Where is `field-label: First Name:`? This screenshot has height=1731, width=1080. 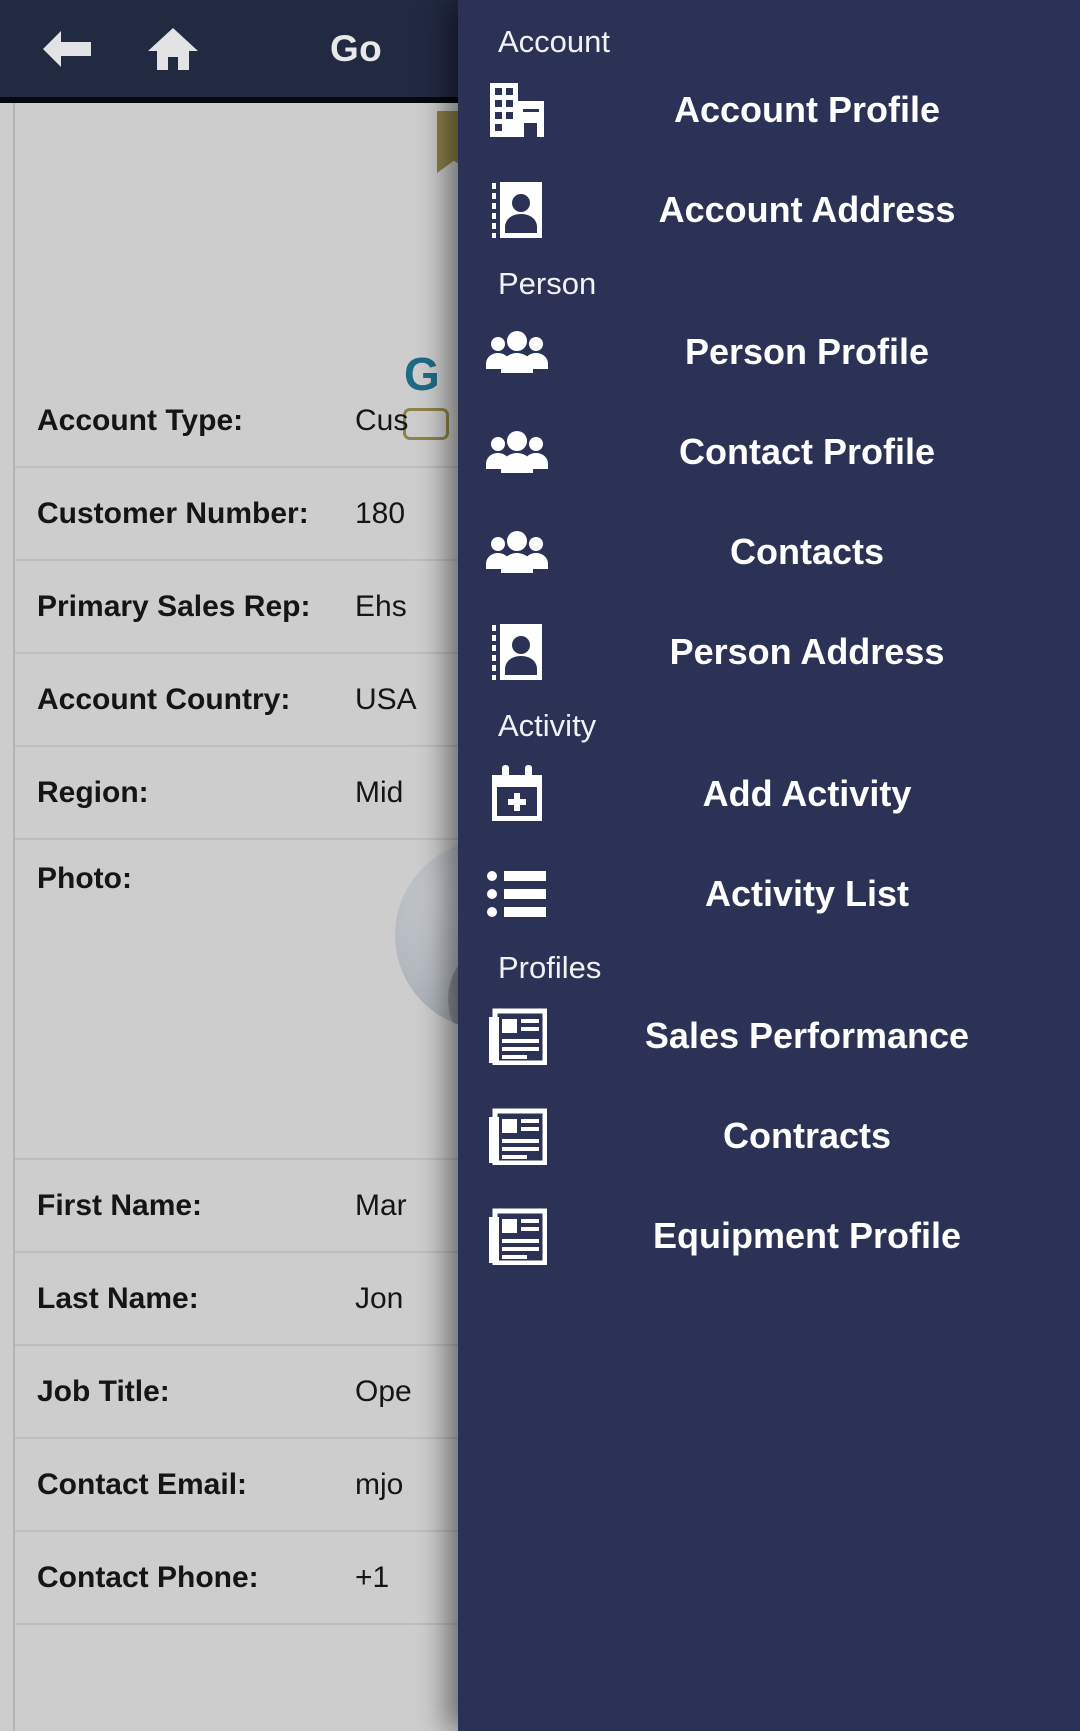
field-label: First Name: is located at coordinates (120, 1205).